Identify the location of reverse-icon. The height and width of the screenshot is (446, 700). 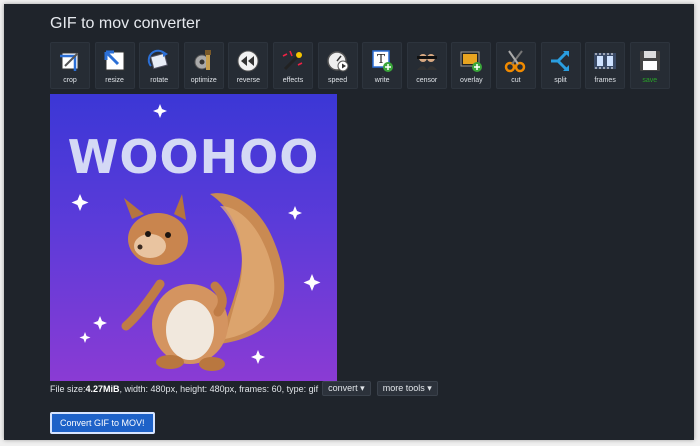
(248, 61).